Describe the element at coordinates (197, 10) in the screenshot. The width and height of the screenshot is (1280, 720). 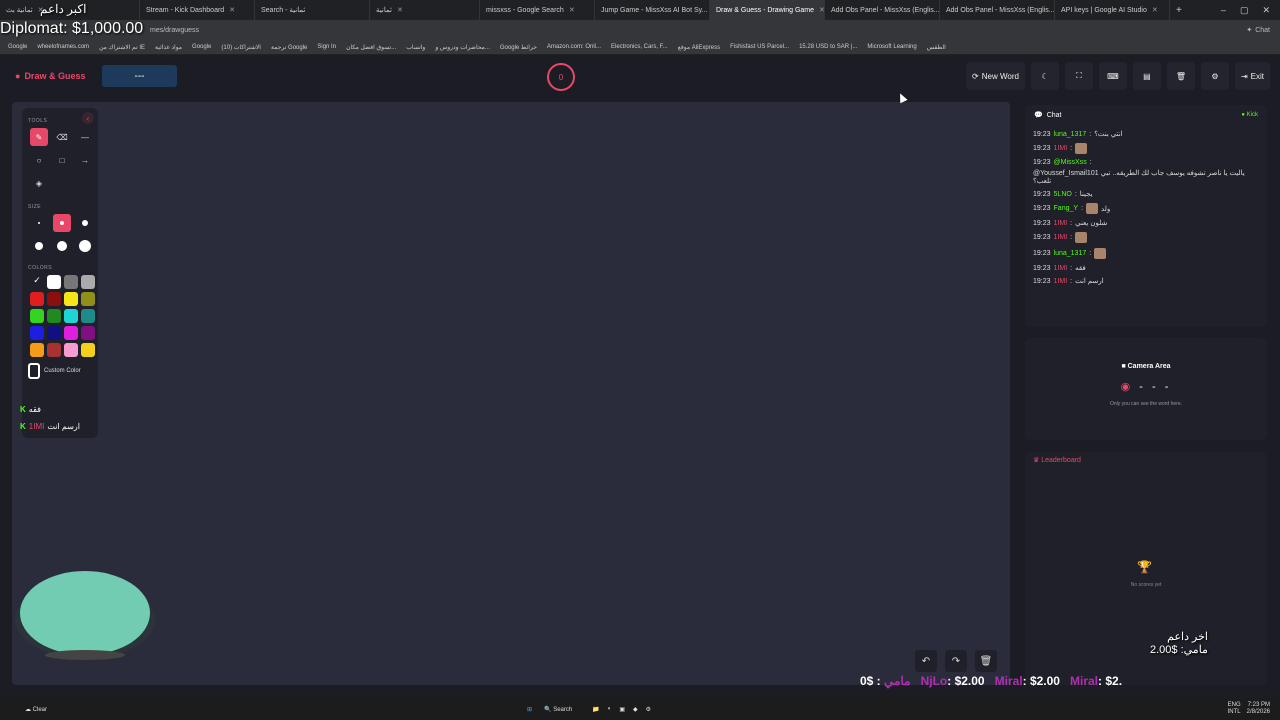
I see `browser-tab: Stream - Kick Dashboard ✕` at that location.